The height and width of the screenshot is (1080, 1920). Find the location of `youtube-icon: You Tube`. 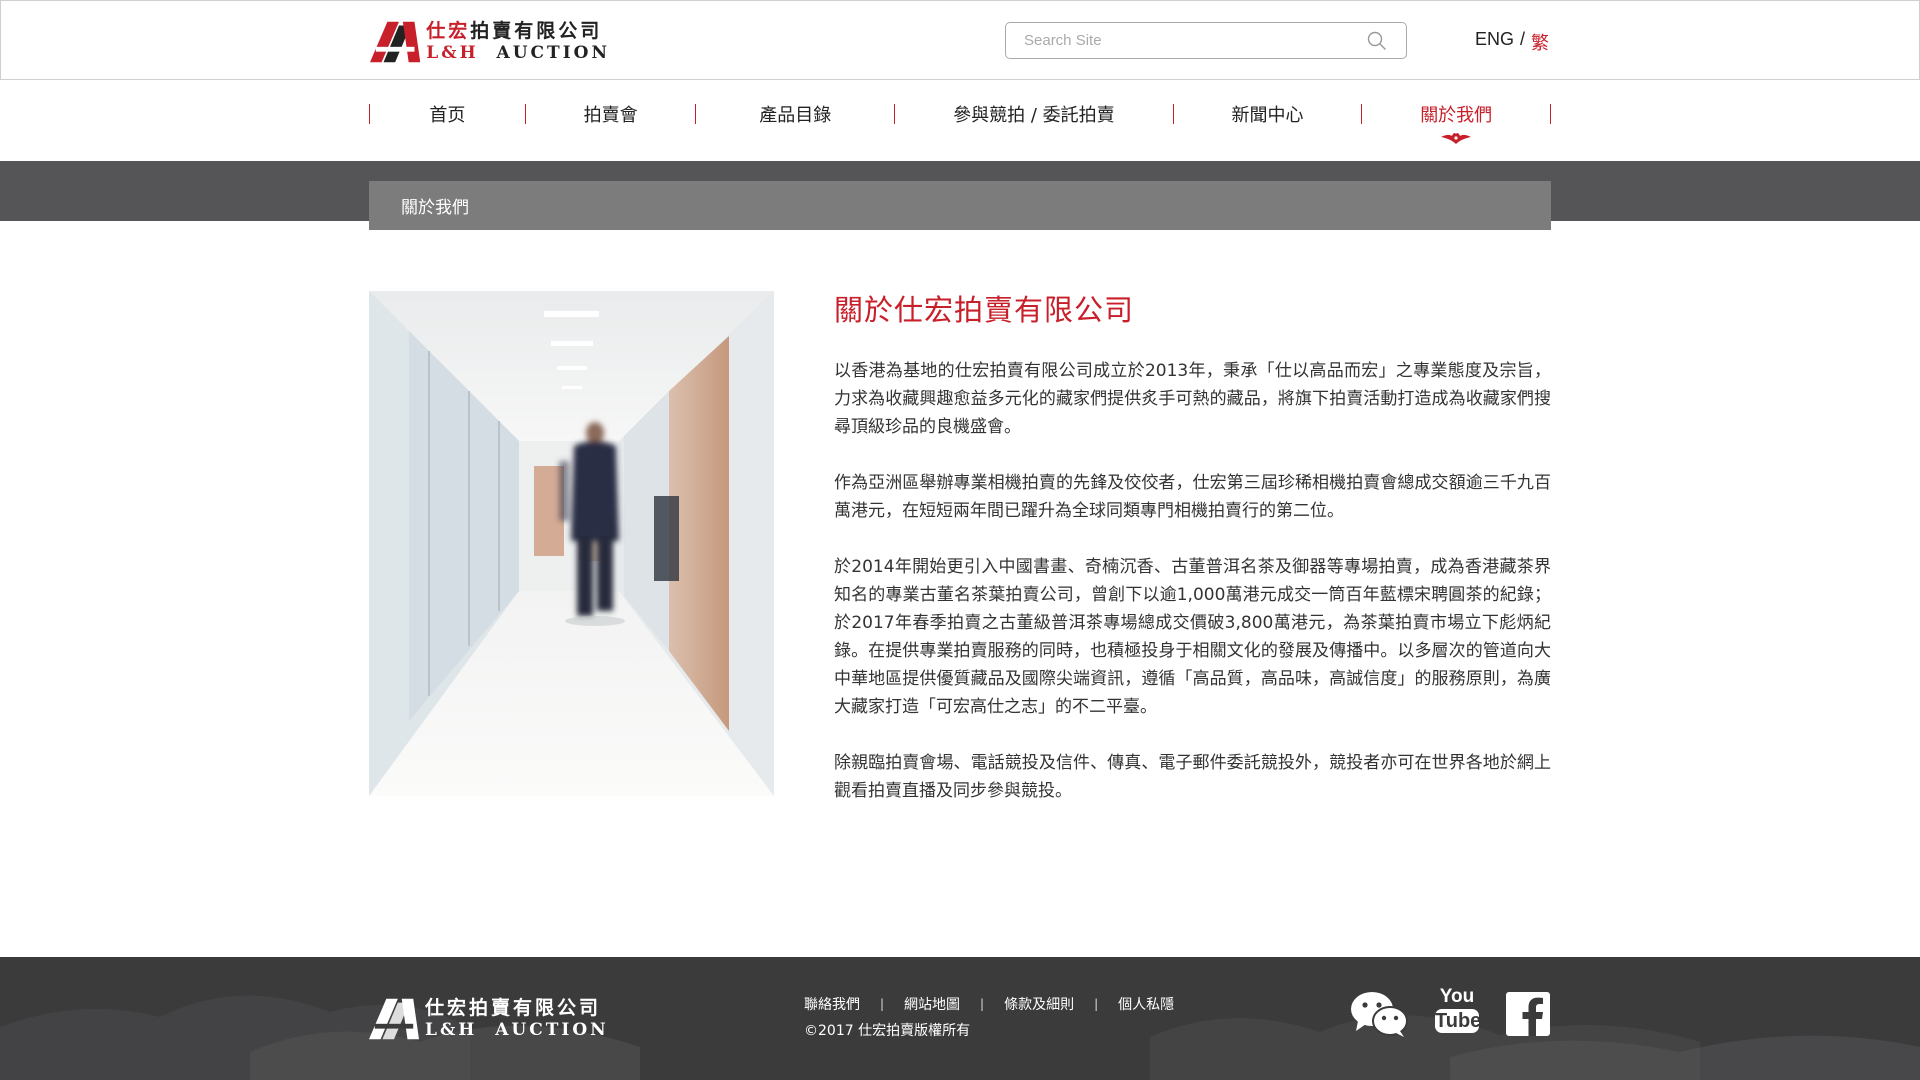

youtube-icon: You Tube is located at coordinates (1458, 1009).